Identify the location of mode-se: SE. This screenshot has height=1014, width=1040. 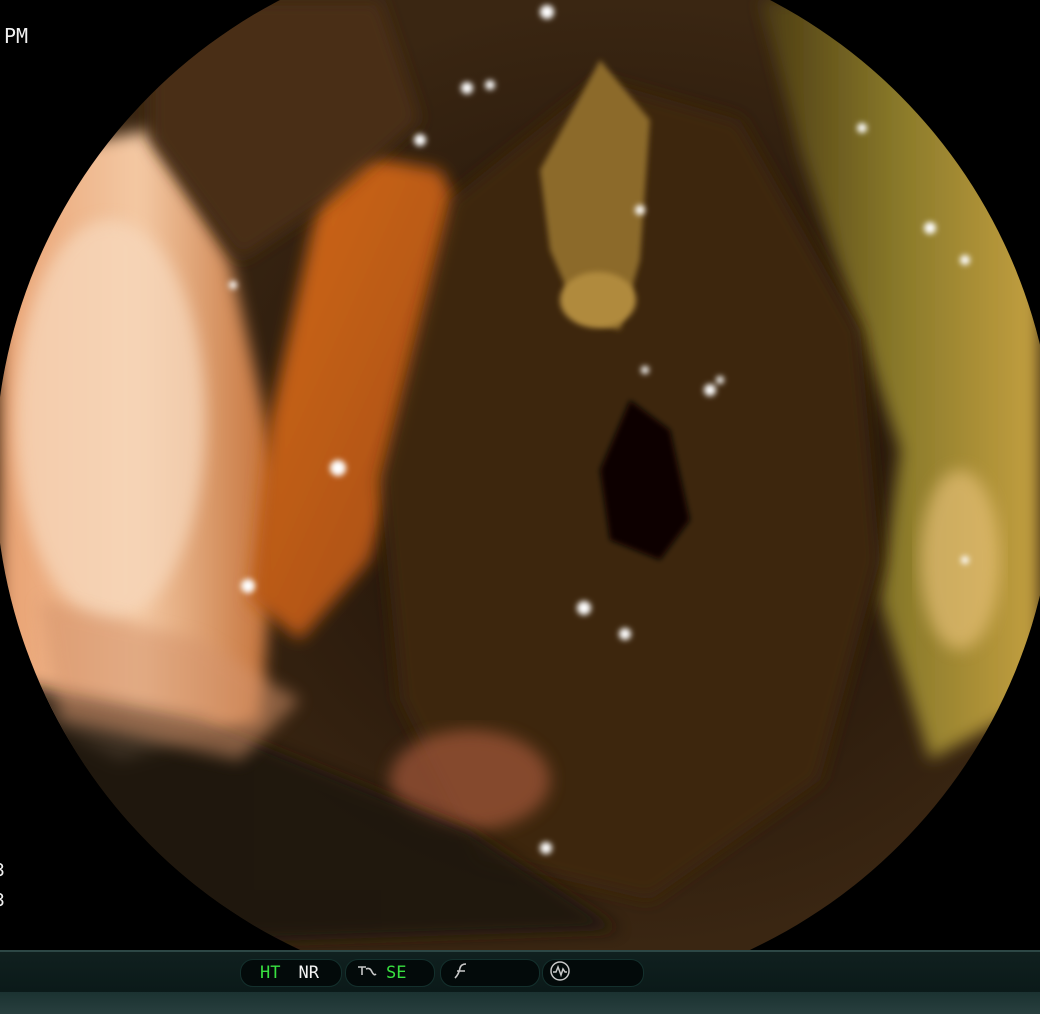
(396, 973).